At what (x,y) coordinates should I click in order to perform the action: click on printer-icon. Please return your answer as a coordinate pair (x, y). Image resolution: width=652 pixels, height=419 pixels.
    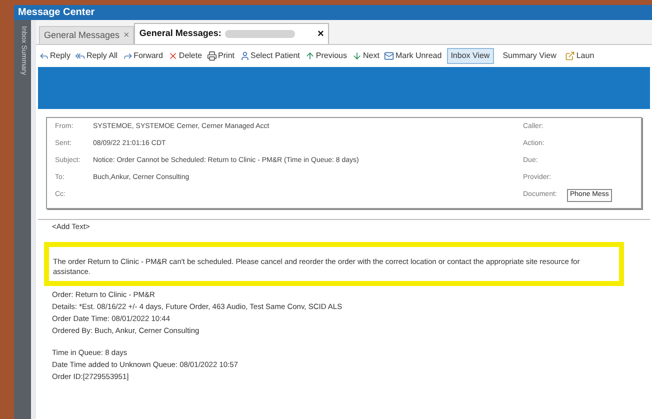
    Looking at the image, I should click on (212, 56).